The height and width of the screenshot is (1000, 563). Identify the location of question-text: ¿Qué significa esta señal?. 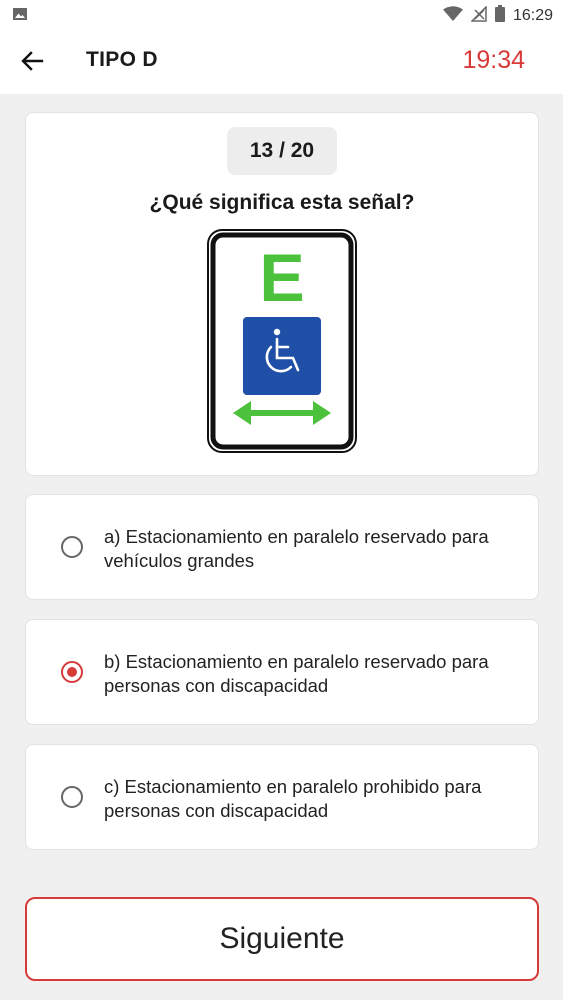
(282, 202).